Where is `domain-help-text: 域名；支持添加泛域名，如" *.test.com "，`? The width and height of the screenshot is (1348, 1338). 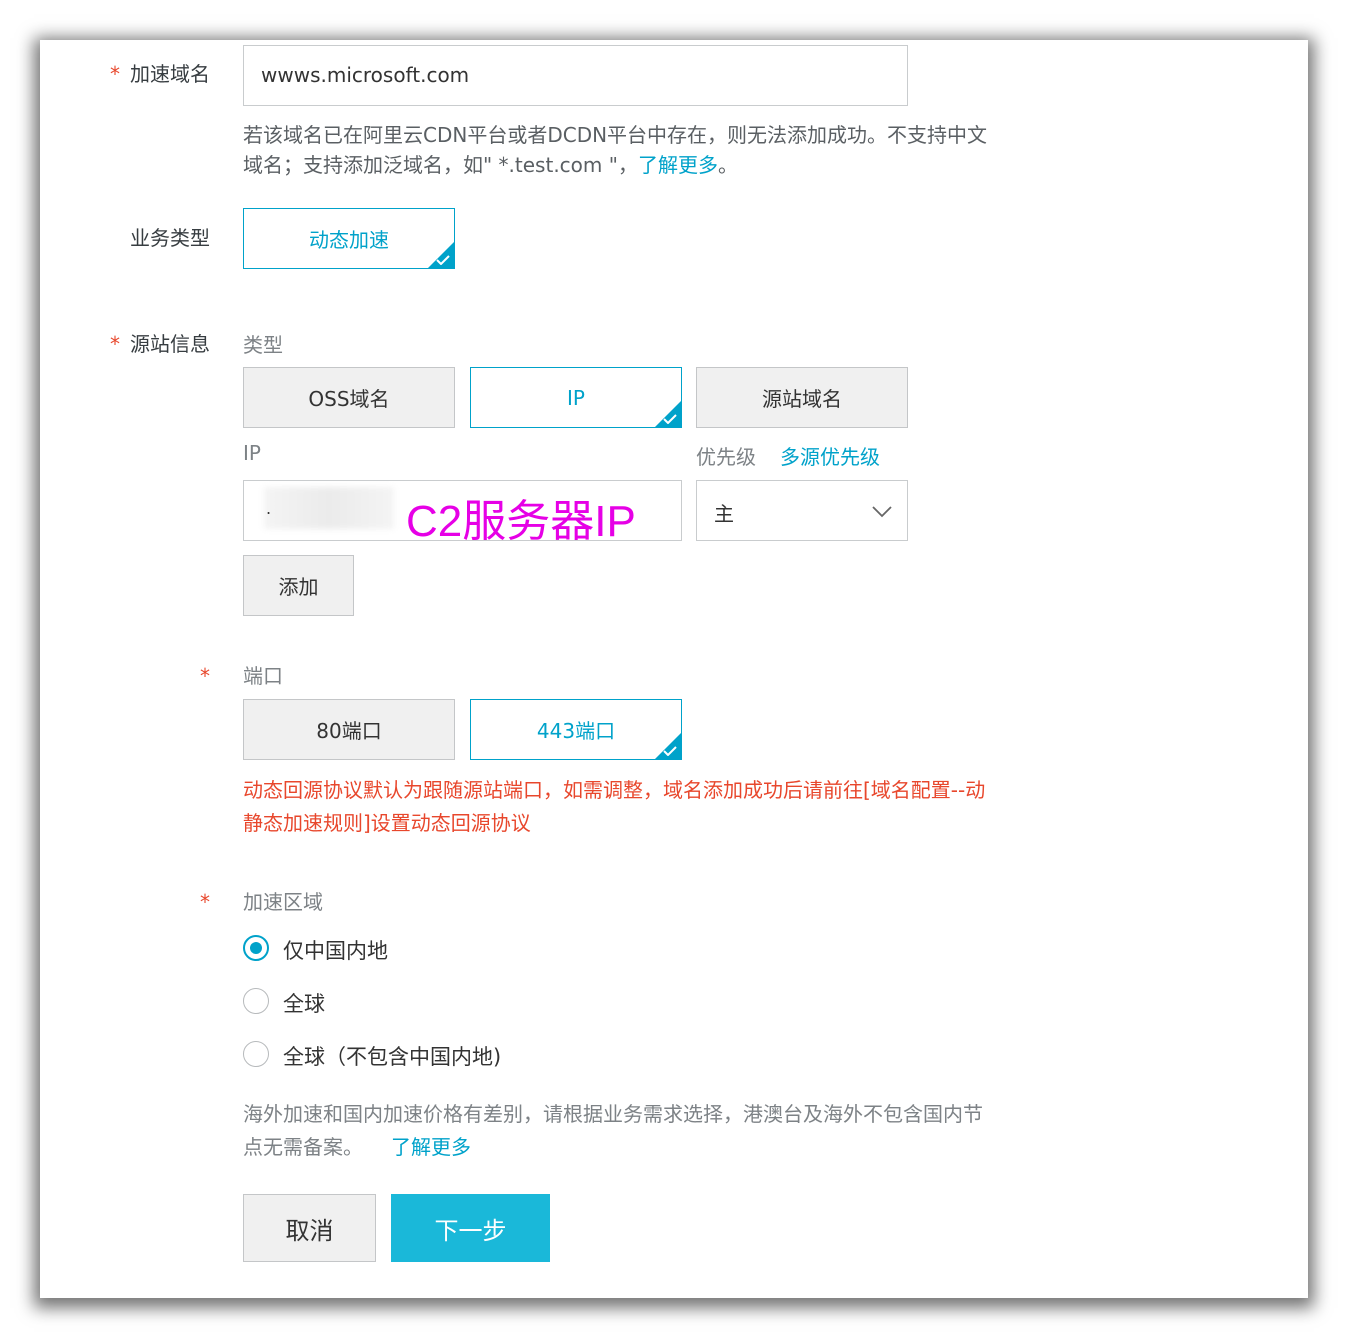
domain-help-text: 域名；支持添加泛域名，如" *.test.com "， is located at coordinates (440, 165).